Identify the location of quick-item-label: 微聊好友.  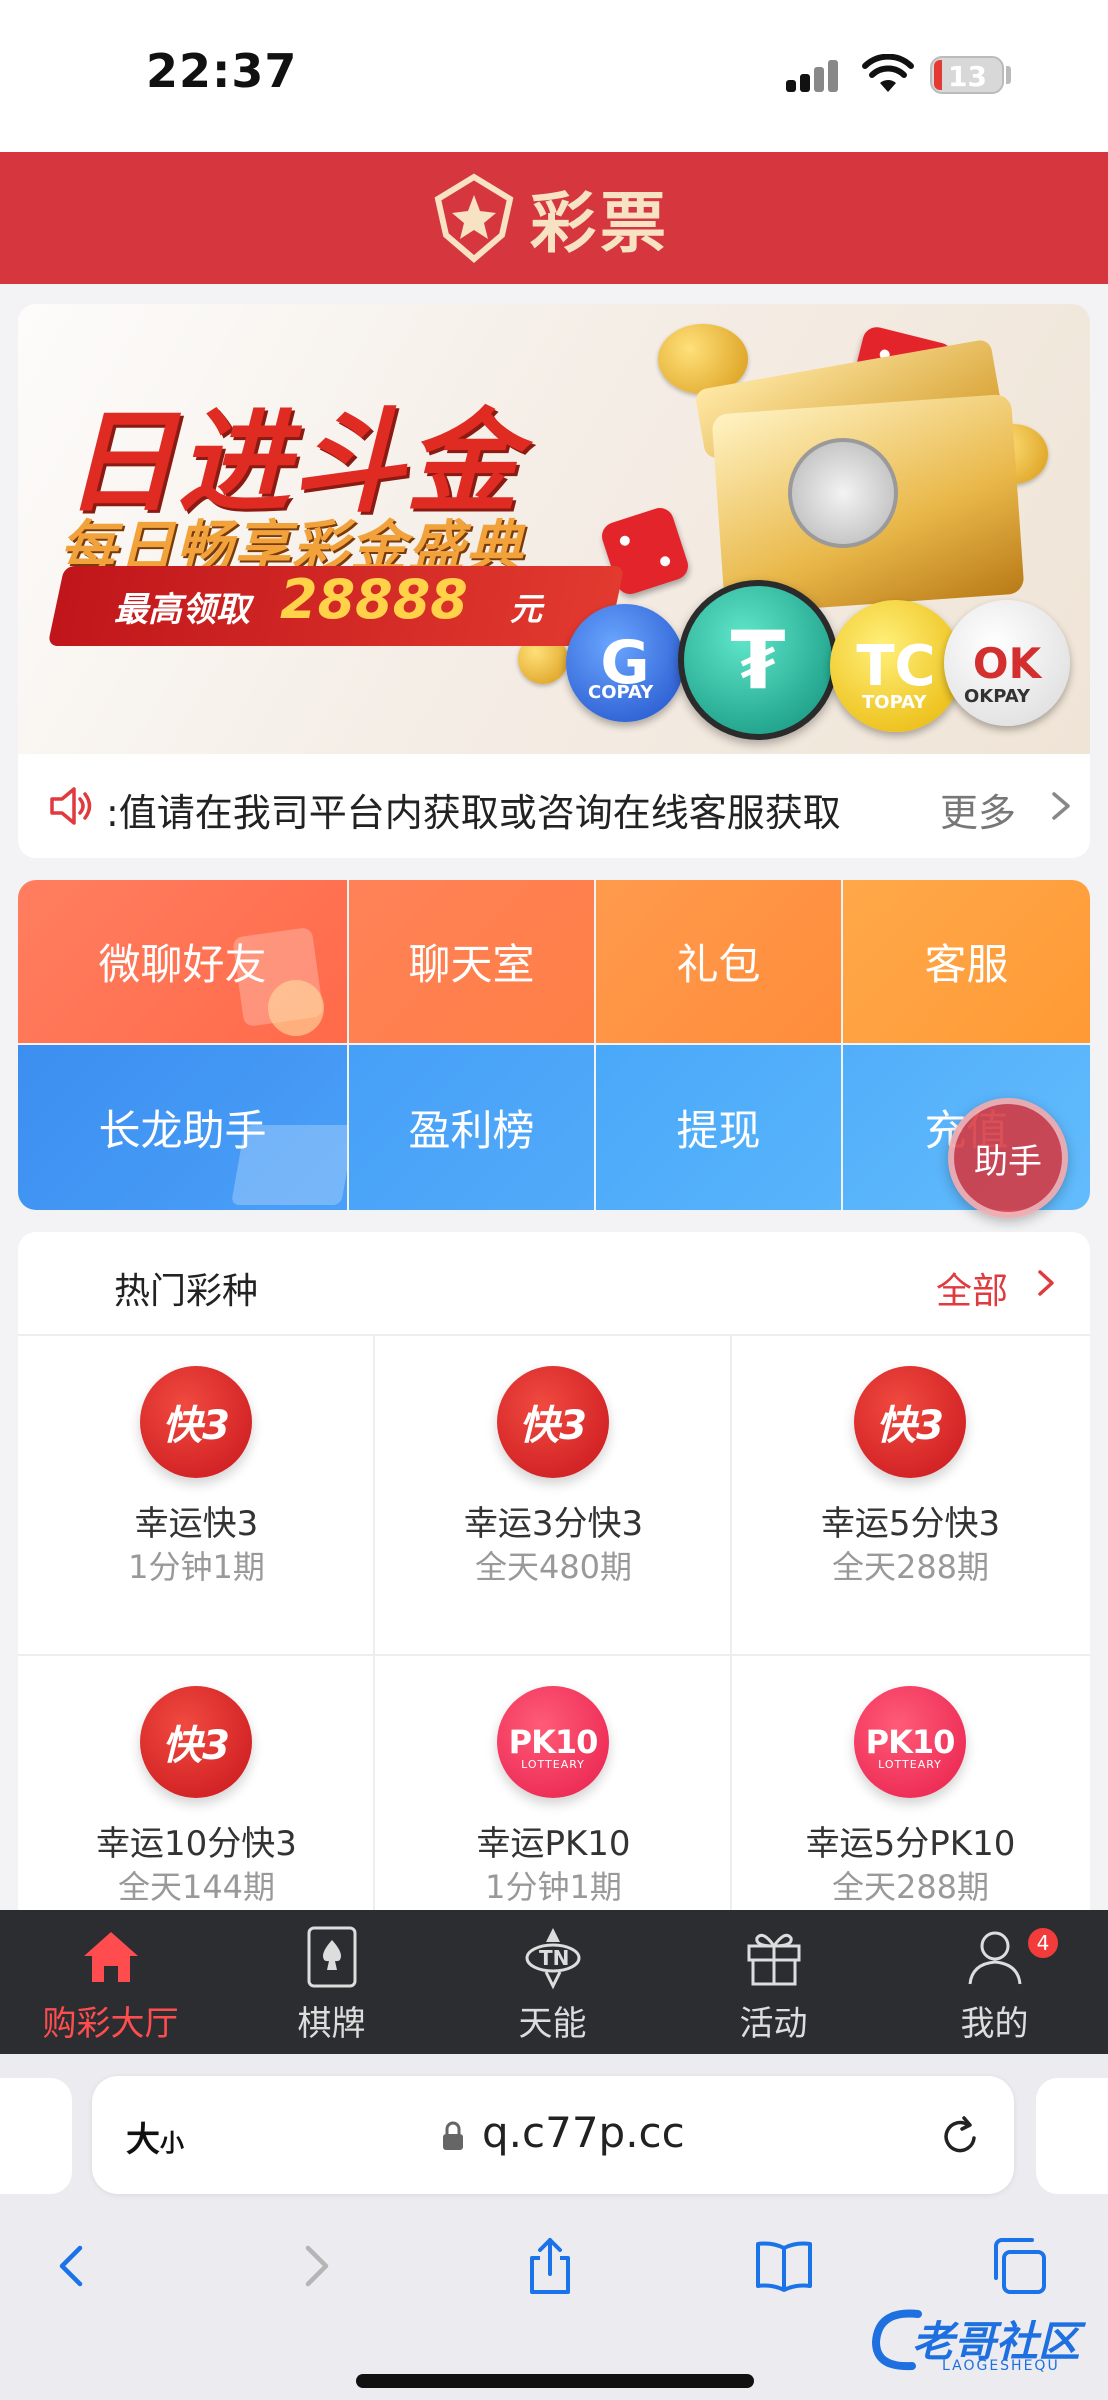
(182, 964).